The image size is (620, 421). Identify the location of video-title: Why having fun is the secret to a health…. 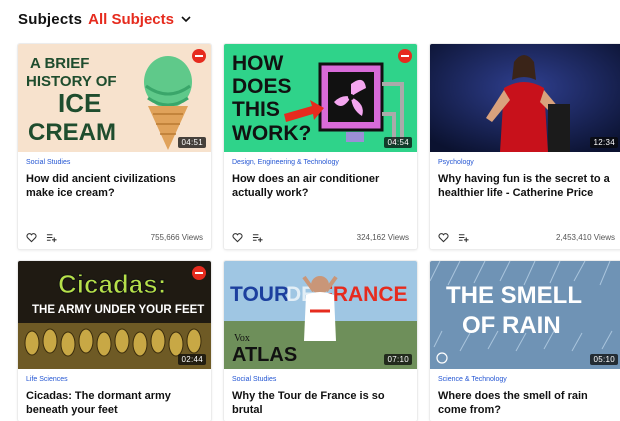
(526, 186).